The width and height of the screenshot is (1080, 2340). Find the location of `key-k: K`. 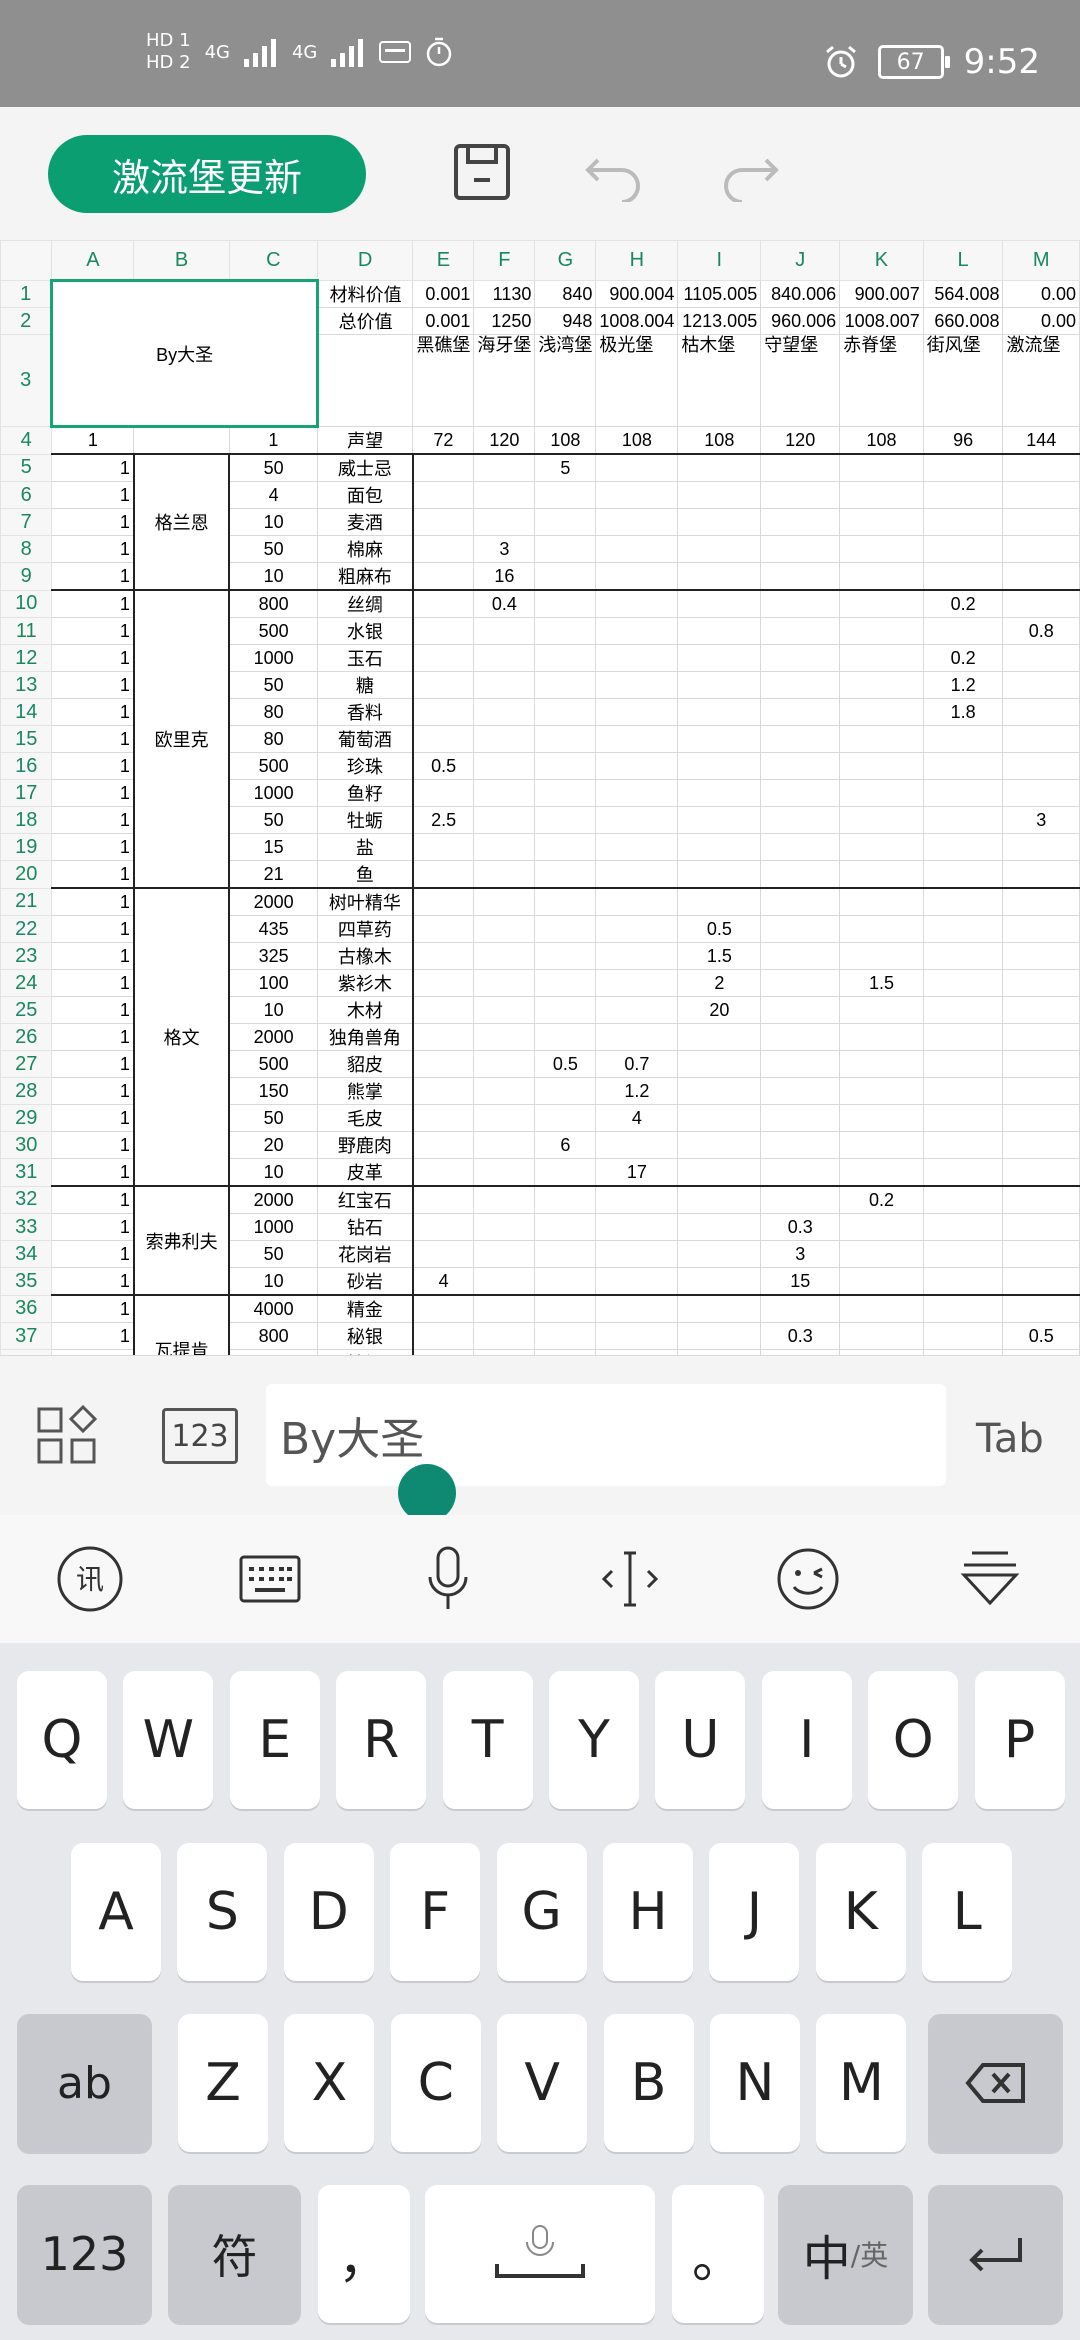

key-k: K is located at coordinates (860, 1912).